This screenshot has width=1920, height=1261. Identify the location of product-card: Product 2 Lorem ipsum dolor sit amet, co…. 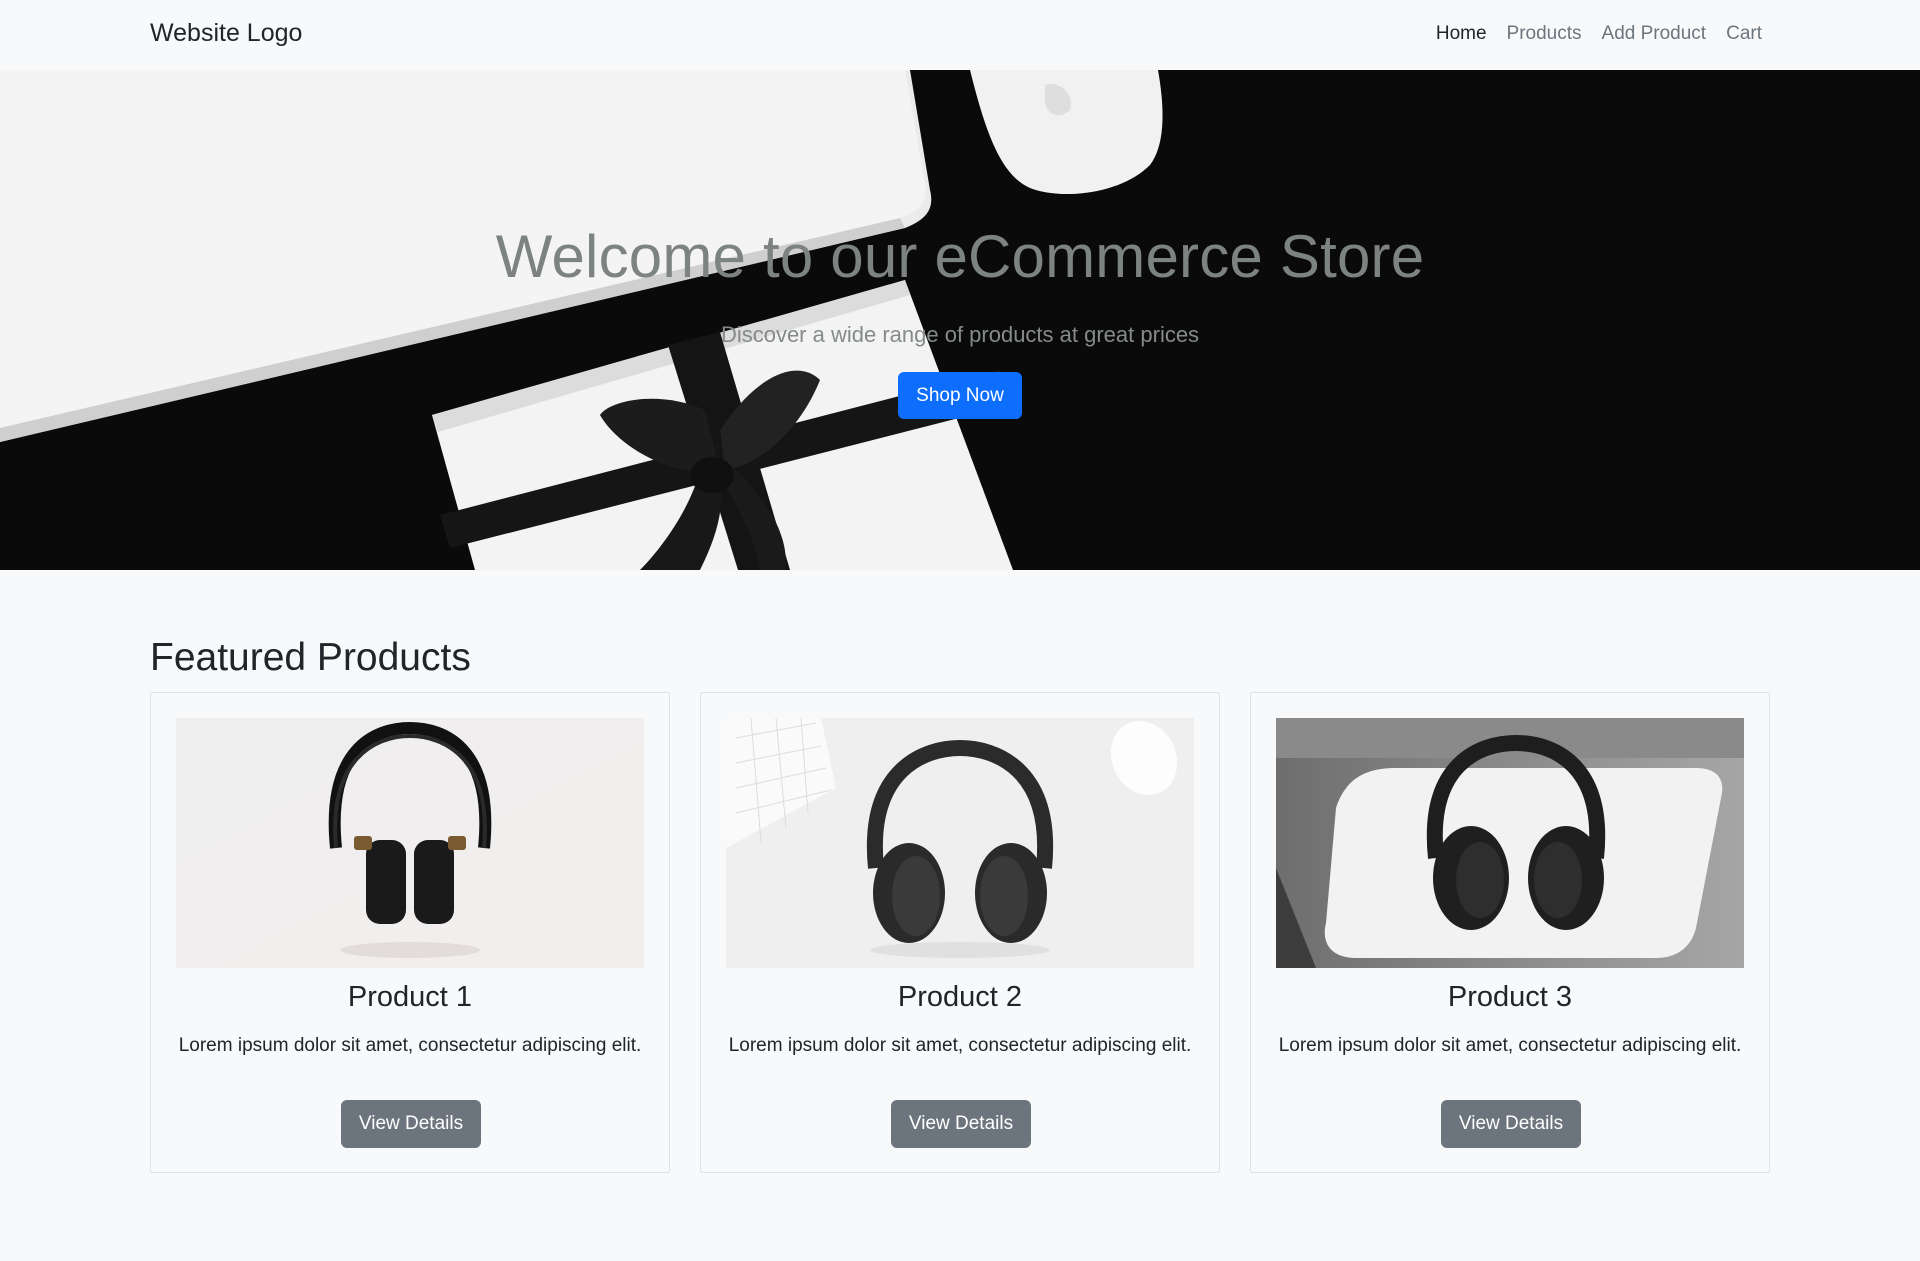
(960, 932).